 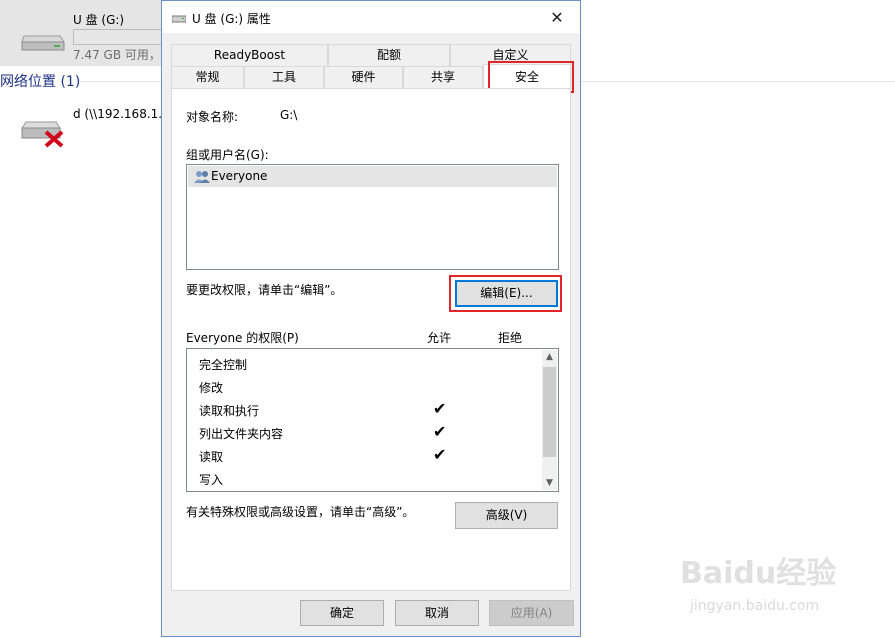 What do you see at coordinates (372, 420) in the screenshot?
I see `permissions-list: 完全控制 修改 读取和执行 列出文件夹内容 读取 写入 ✔ ✔ ✔ ▲ ▼` at bounding box center [372, 420].